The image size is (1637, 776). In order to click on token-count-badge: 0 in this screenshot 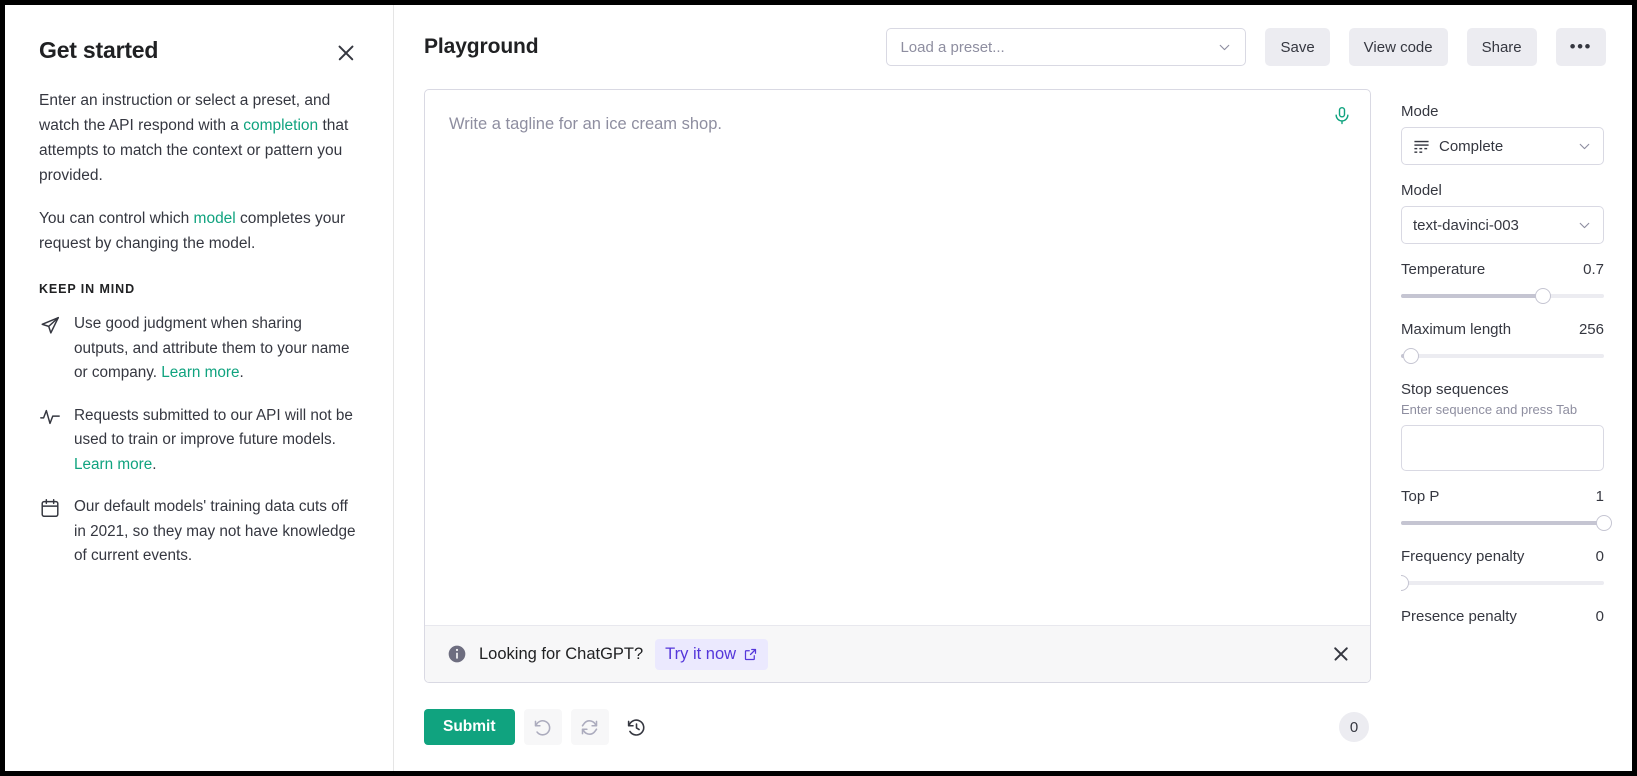, I will do `click(1354, 727)`.